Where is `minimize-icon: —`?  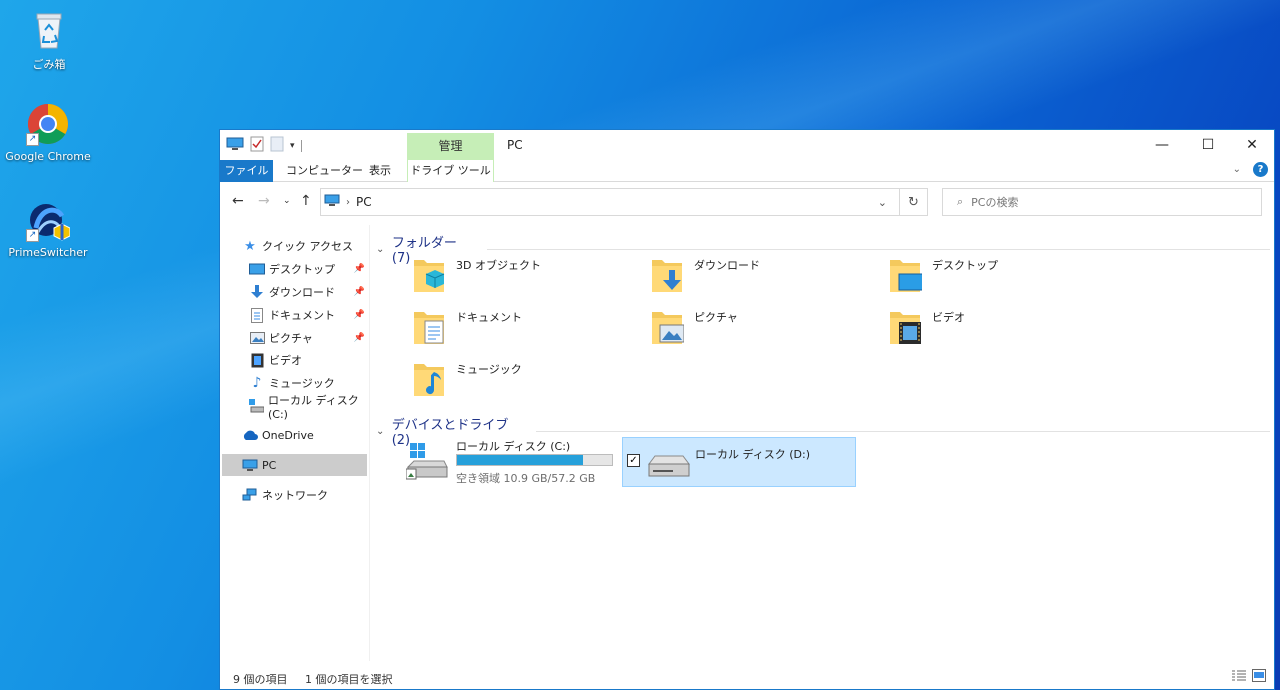 minimize-icon: — is located at coordinates (1162, 145).